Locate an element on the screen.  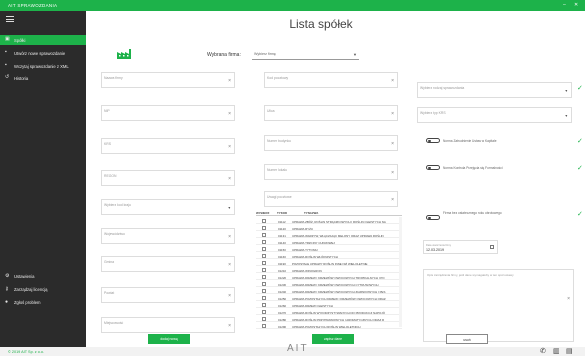
sidebar-item-label: Ustawienia is located at coordinates (24, 276).